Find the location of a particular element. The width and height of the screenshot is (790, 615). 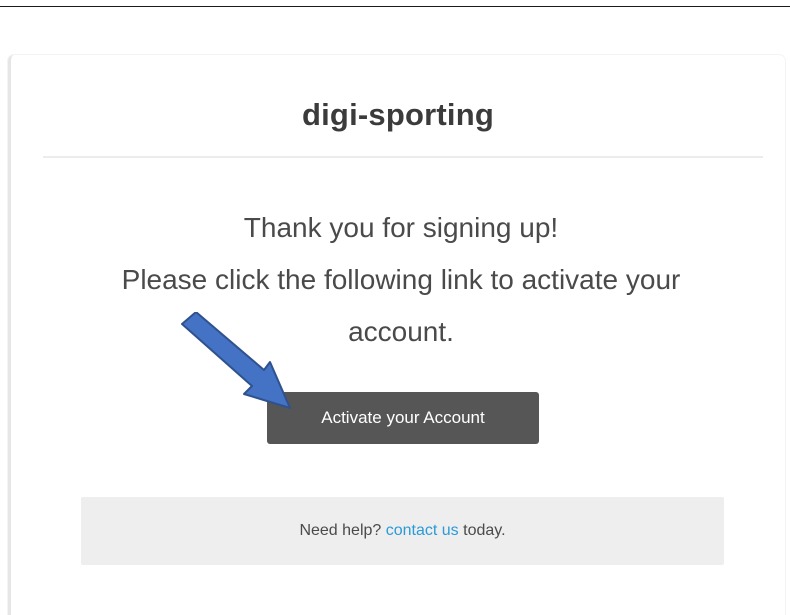

help-box: Need help? contact us today. is located at coordinates (402, 531).